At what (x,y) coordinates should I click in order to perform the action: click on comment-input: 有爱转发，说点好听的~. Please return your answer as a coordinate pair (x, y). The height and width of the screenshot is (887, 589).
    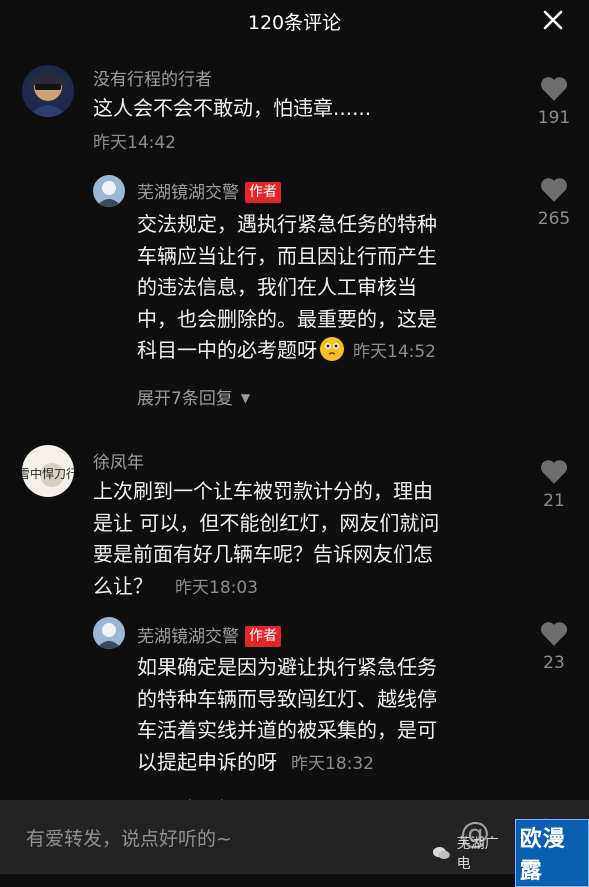
    Looking at the image, I should click on (129, 837).